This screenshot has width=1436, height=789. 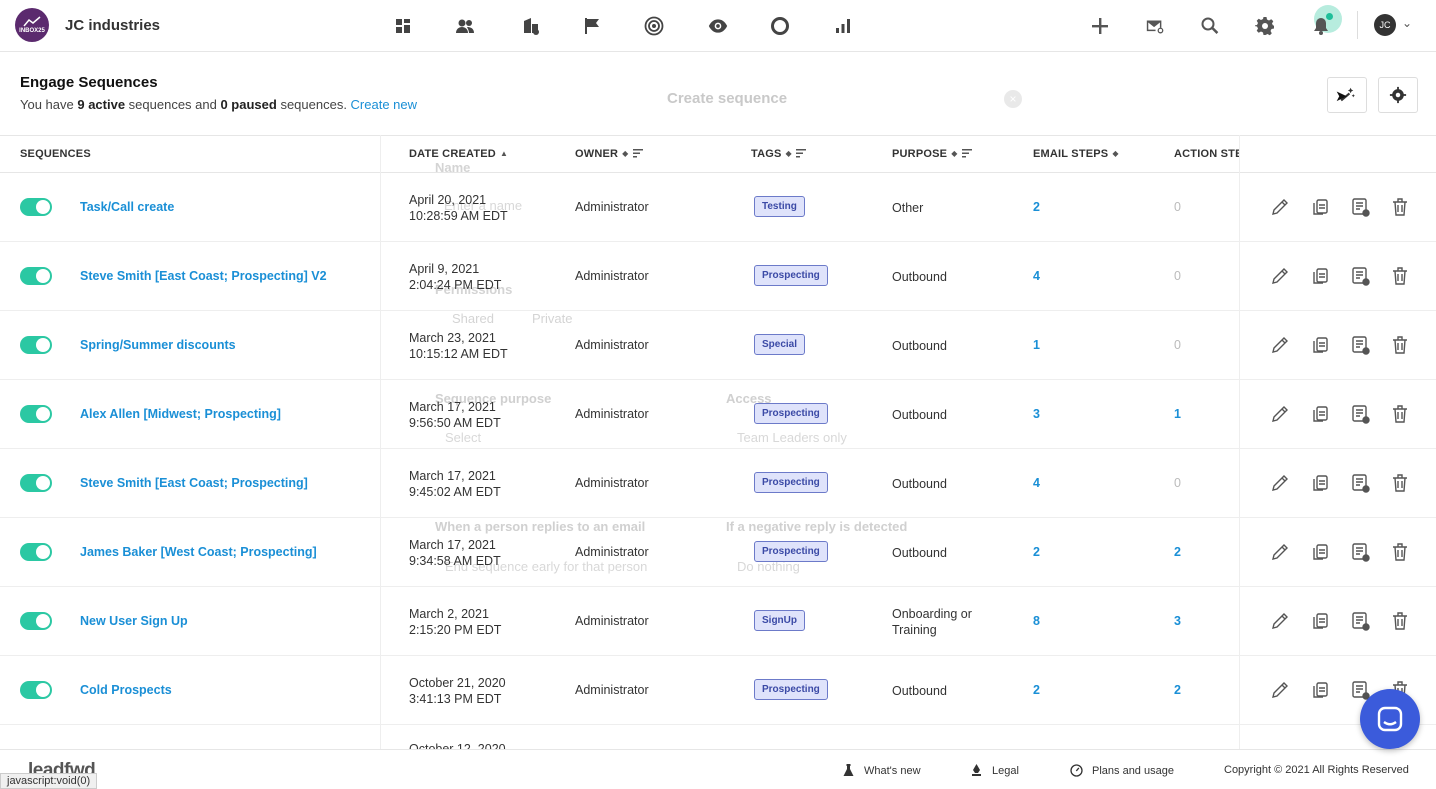 What do you see at coordinates (1177, 414) in the screenshot?
I see `action-steps-count: 1` at bounding box center [1177, 414].